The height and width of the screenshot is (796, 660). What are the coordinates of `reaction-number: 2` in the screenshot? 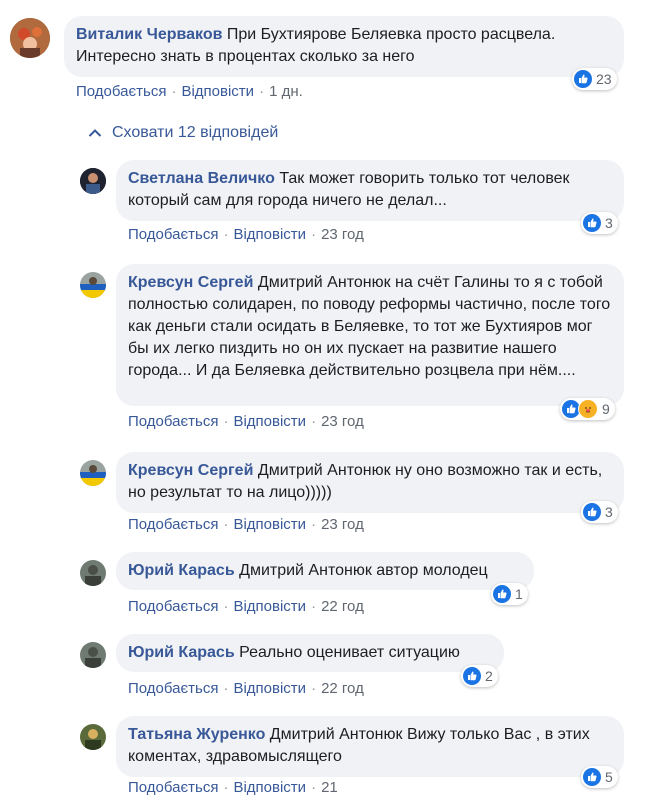 It's located at (489, 676).